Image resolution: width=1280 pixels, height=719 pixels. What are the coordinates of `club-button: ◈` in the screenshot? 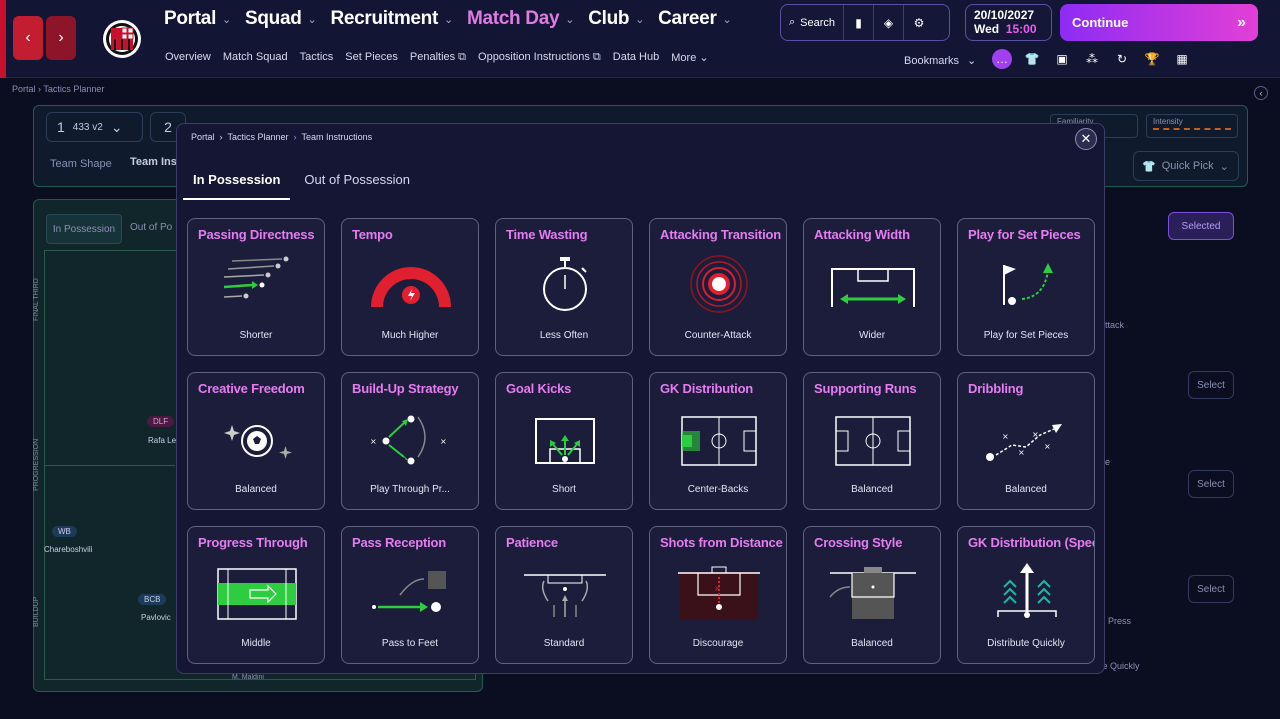 It's located at (889, 22).